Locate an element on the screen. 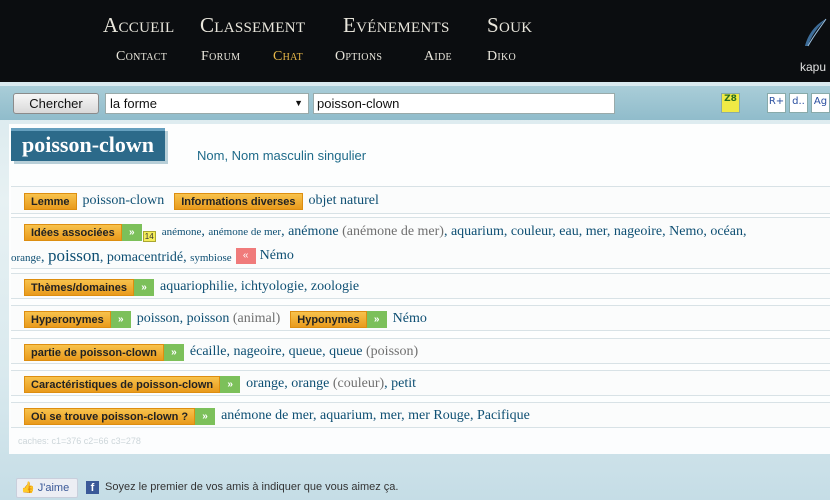  user-name: kapu is located at coordinates (813, 67).